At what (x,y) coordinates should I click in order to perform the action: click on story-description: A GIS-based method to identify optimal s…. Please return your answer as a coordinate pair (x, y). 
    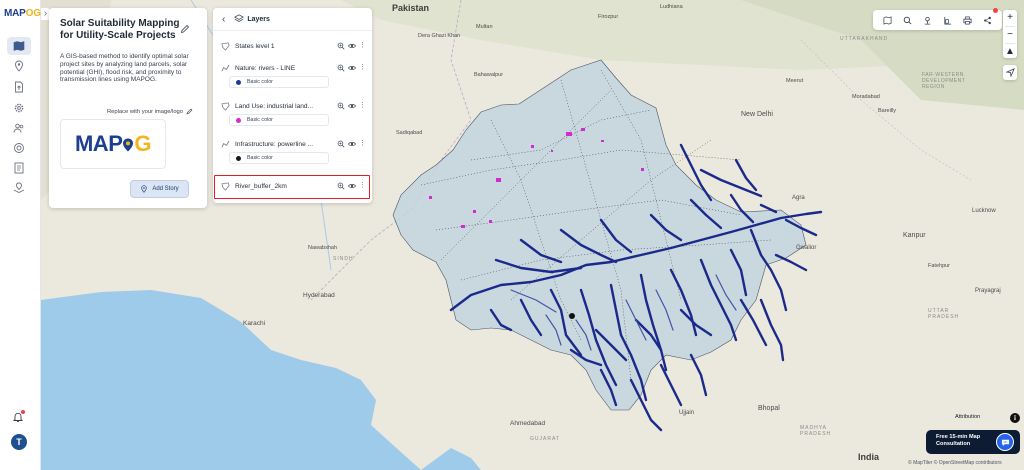
    Looking at the image, I should click on (124, 68).